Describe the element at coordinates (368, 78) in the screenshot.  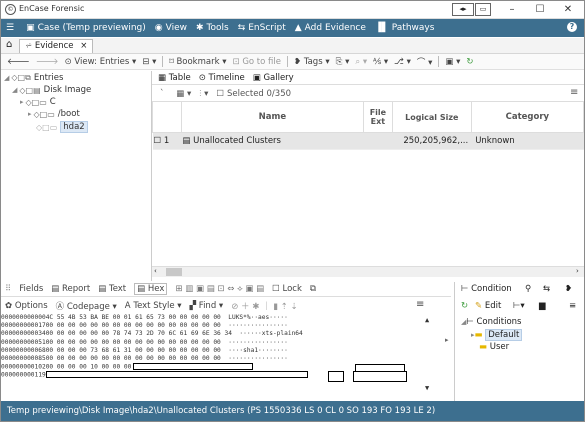
I see `view-tabs: ▦ Table ⊙ Timeline ▣ Gallery` at that location.